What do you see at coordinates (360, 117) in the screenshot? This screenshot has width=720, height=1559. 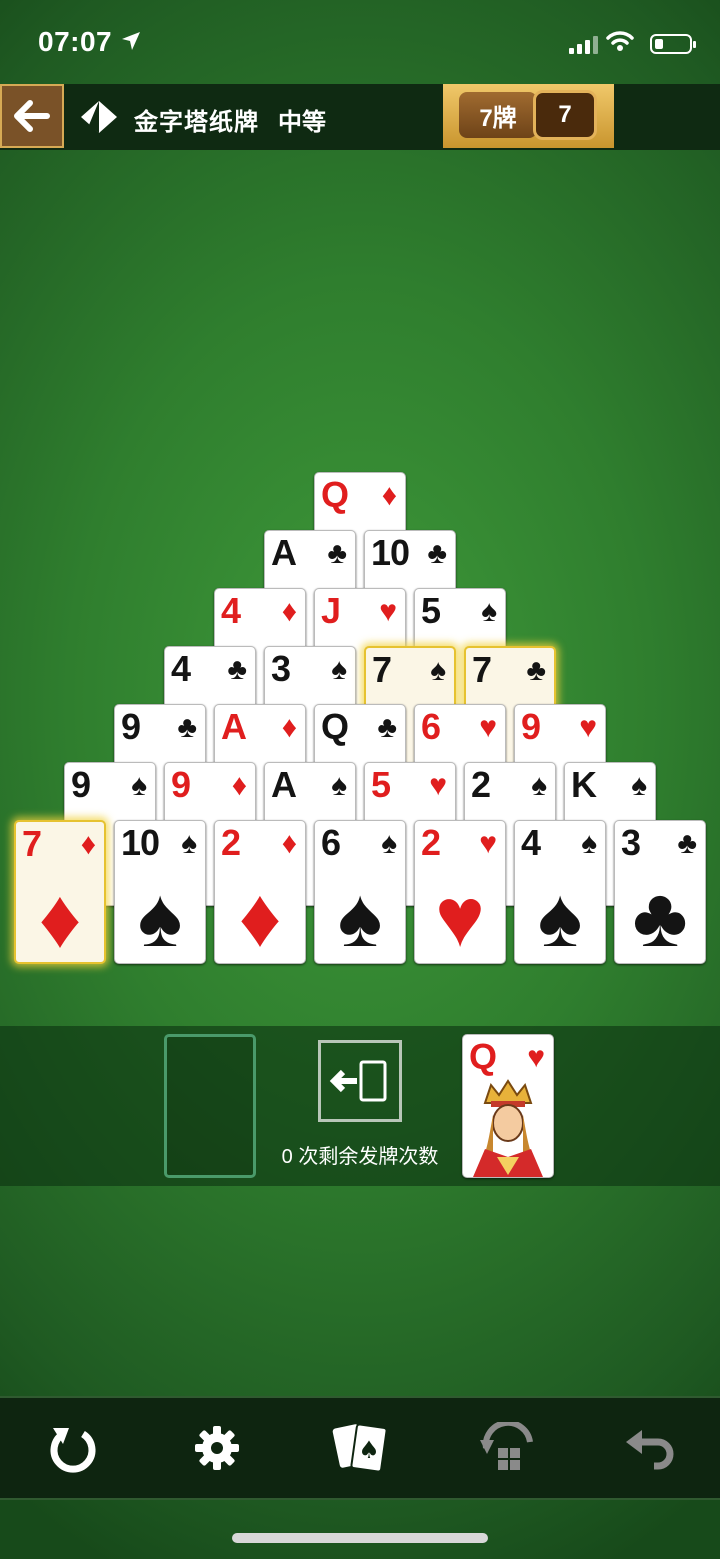 I see `top-bar: 金字塔纸牌 中等 7牌 7` at bounding box center [360, 117].